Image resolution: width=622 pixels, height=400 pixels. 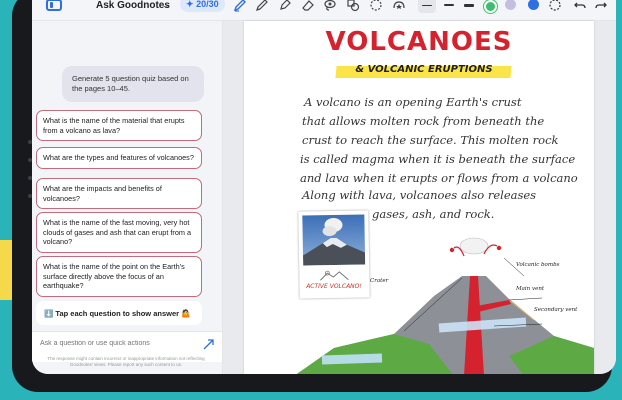 What do you see at coordinates (601, 6) in the screenshot?
I see `redo-icon` at bounding box center [601, 6].